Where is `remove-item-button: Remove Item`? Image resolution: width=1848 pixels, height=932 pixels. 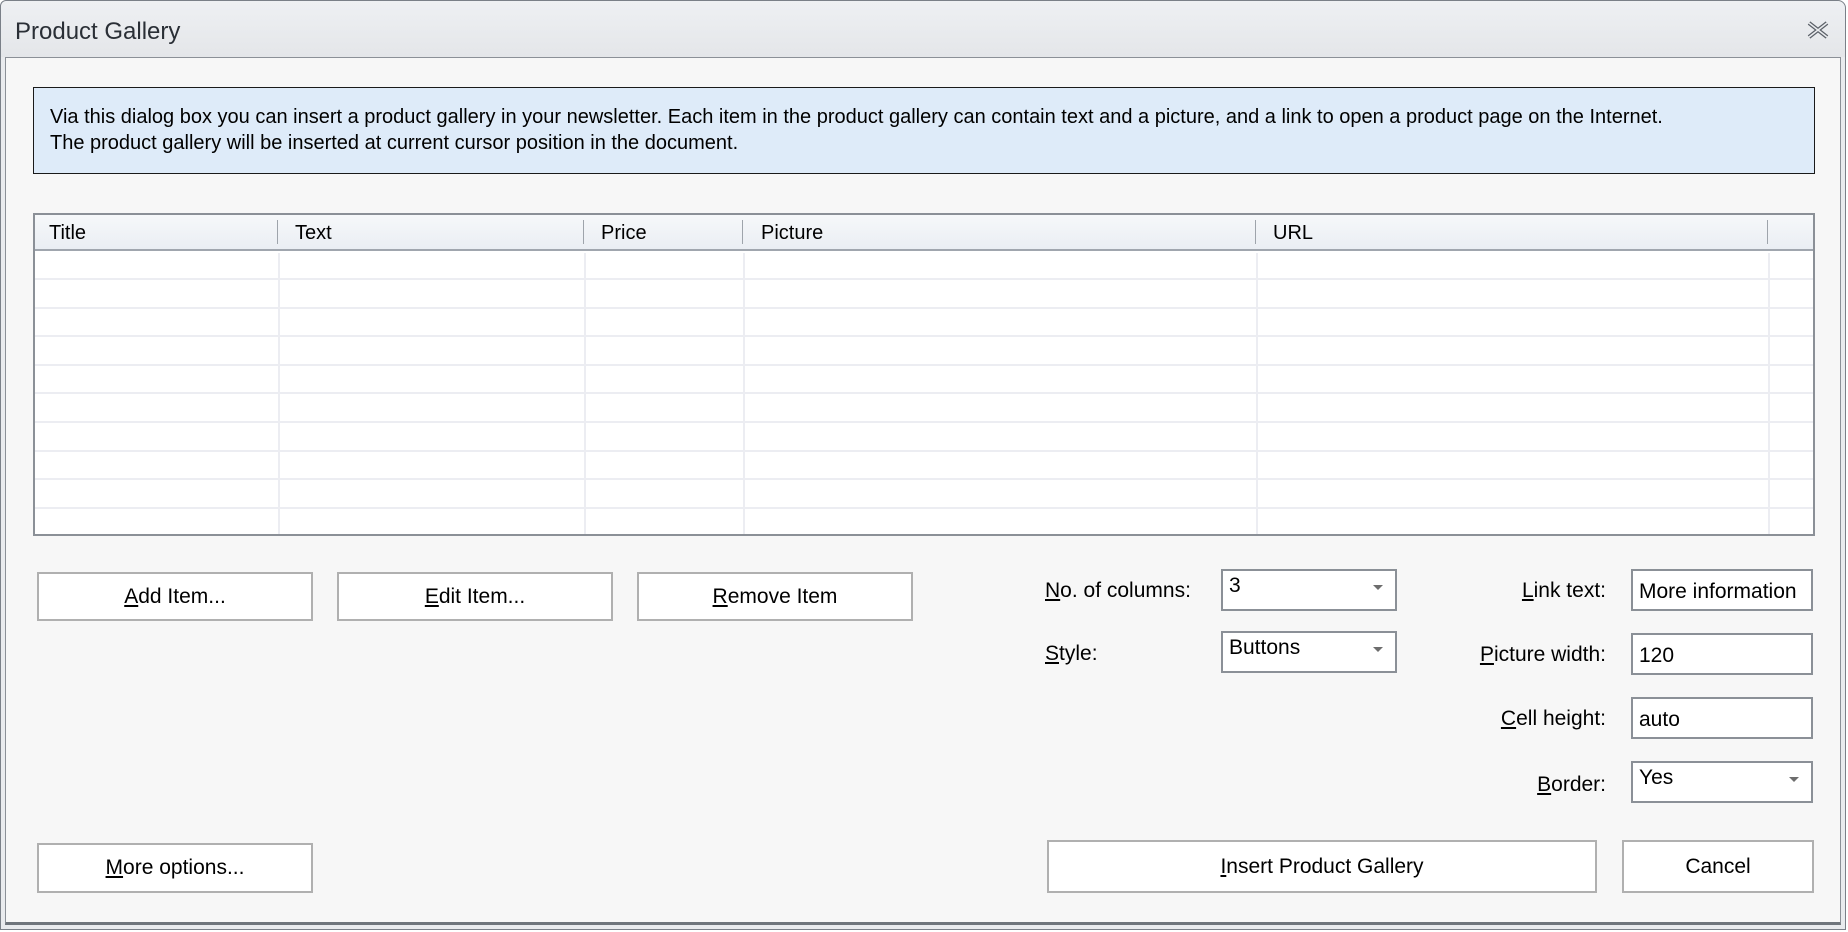 remove-item-button: Remove Item is located at coordinates (775, 596).